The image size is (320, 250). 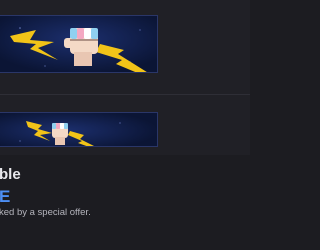 I want to click on banner-image-large, so click(x=79, y=44).